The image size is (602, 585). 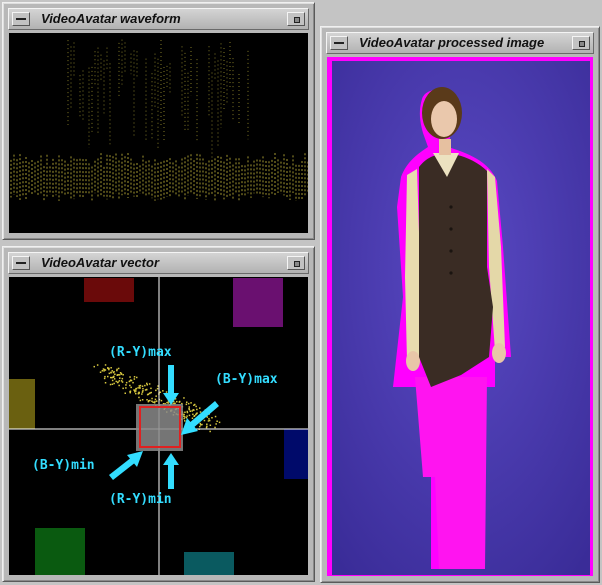 I want to click on vector-titlebar: VideoAvatar vector, so click(x=158, y=263).